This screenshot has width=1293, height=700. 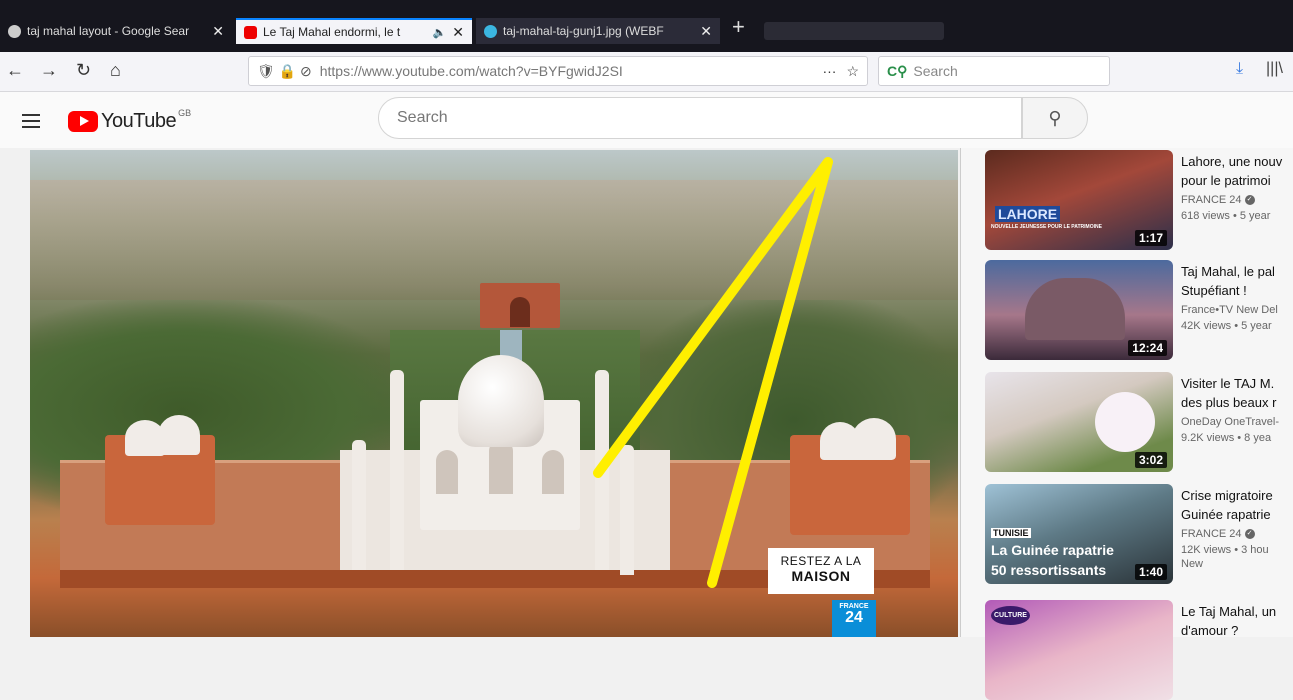 I want to click on thumbnail-title: LAHORE, so click(x=1028, y=214).